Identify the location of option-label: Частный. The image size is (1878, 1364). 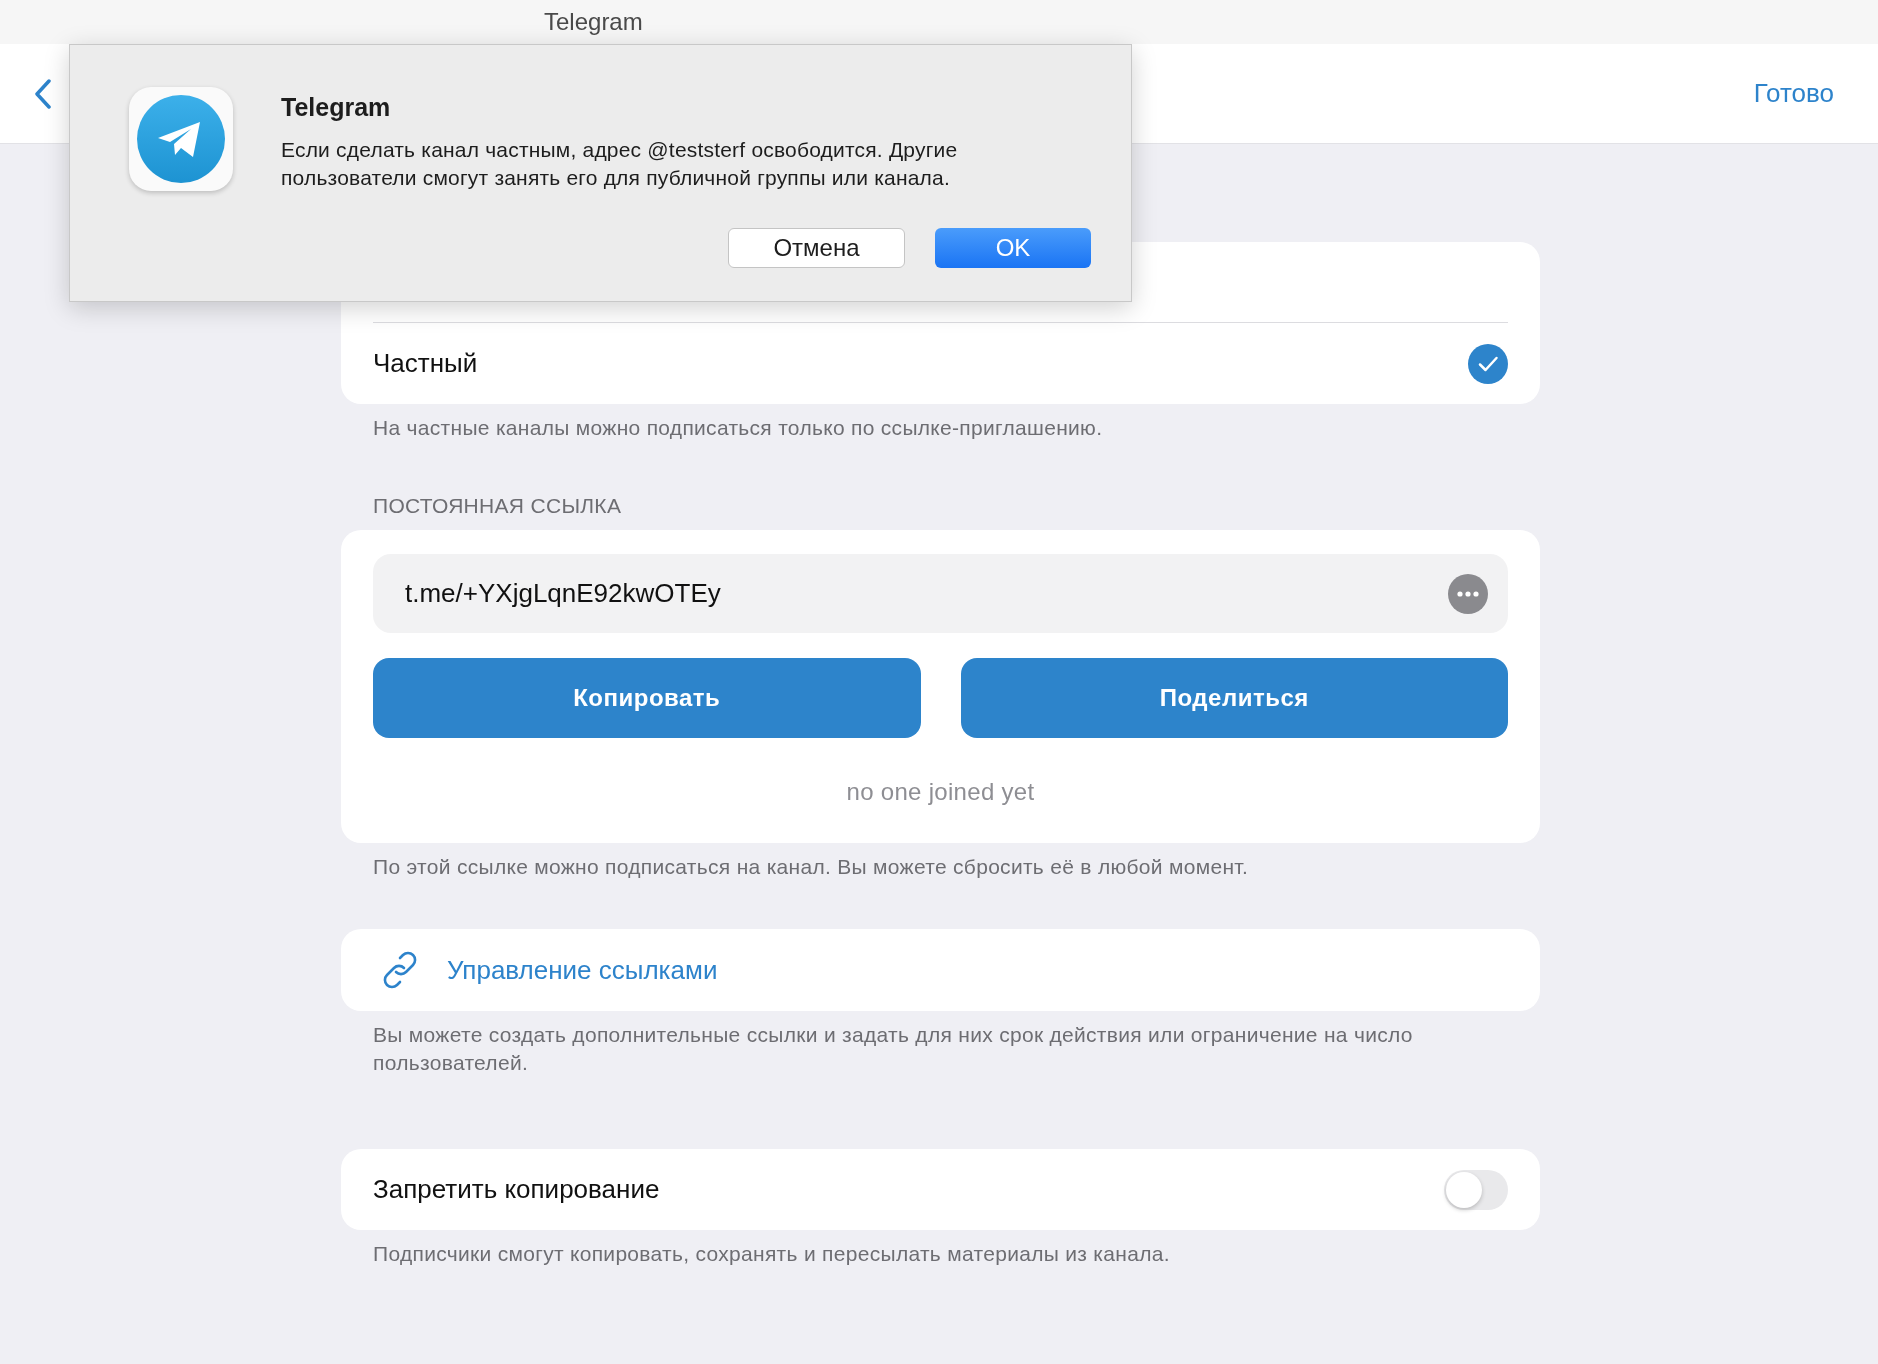
(425, 363).